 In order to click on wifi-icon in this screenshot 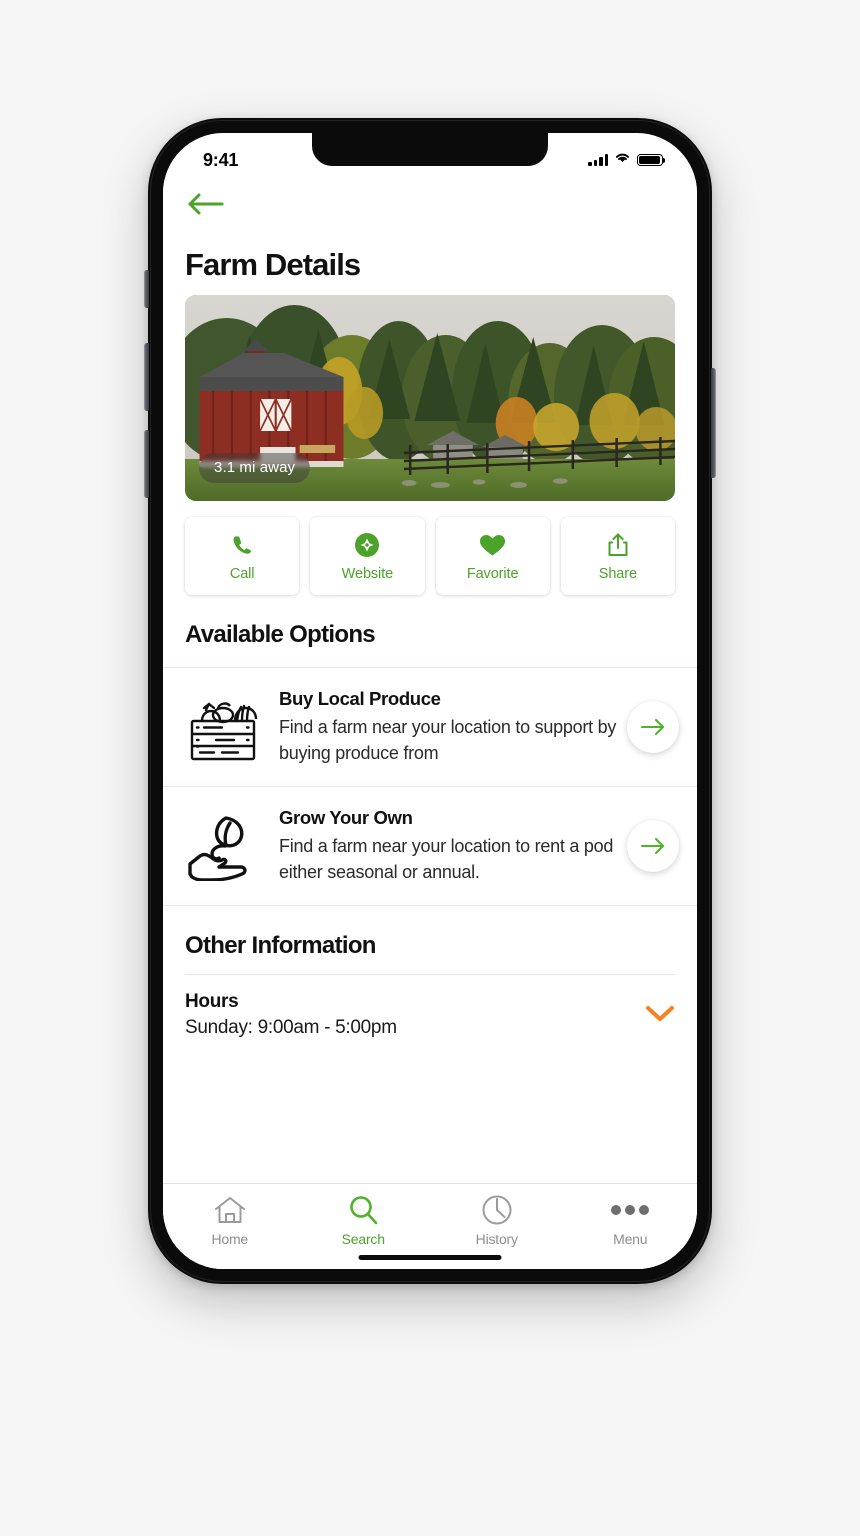, I will do `click(622, 160)`.